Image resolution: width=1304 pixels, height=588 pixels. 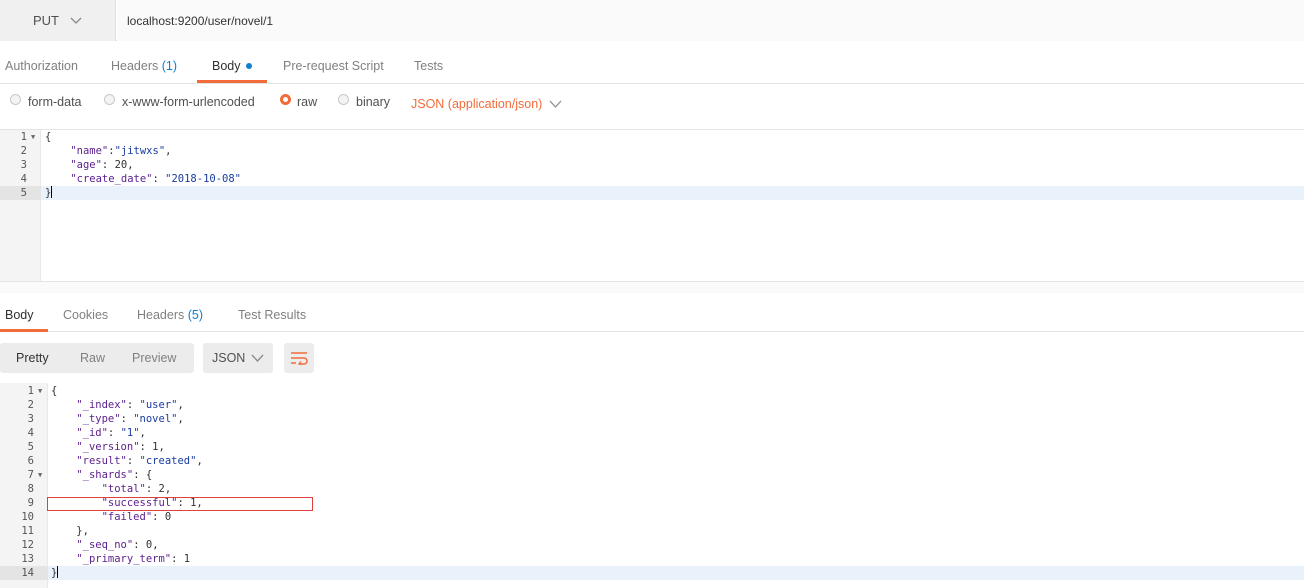 I want to click on code-line: 3 "_type": "novel",, so click(x=652, y=419).